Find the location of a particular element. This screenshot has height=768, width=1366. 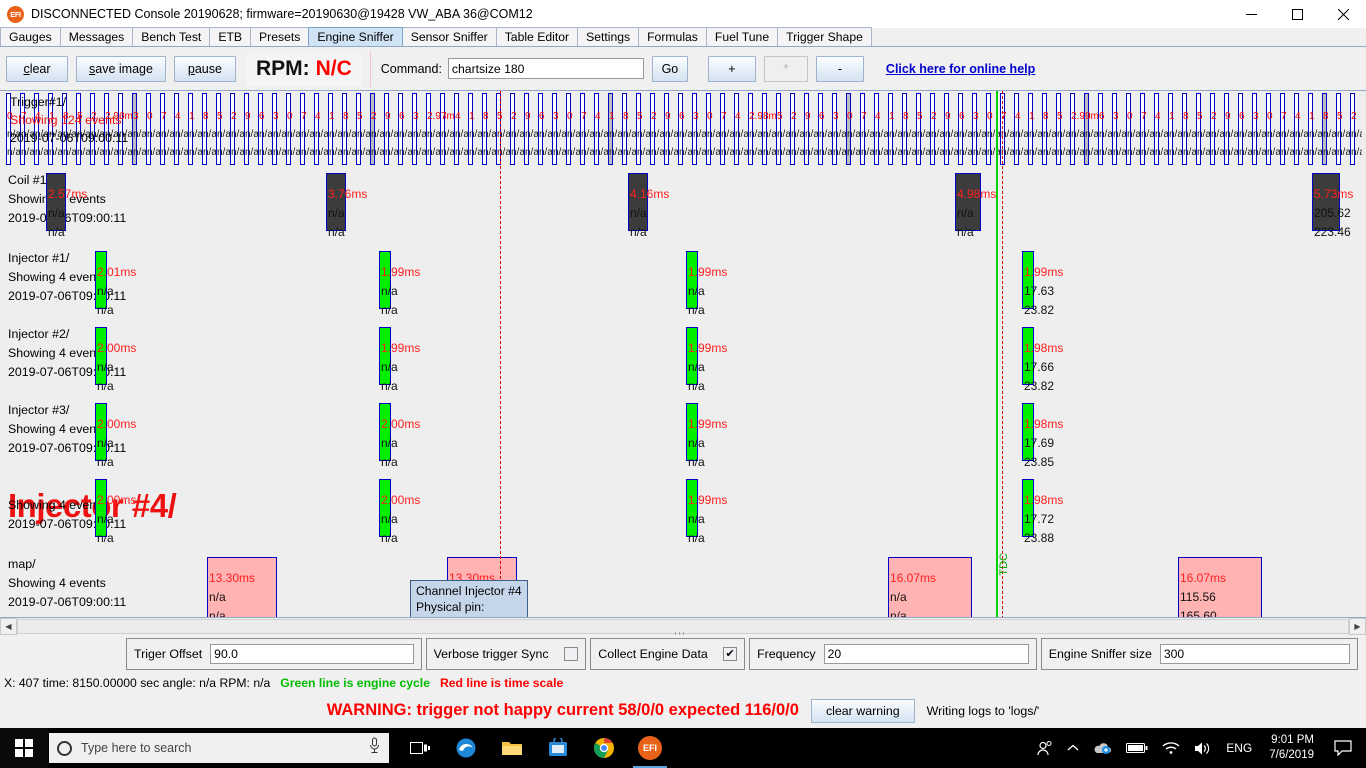

edge-icon is located at coordinates (466, 748).